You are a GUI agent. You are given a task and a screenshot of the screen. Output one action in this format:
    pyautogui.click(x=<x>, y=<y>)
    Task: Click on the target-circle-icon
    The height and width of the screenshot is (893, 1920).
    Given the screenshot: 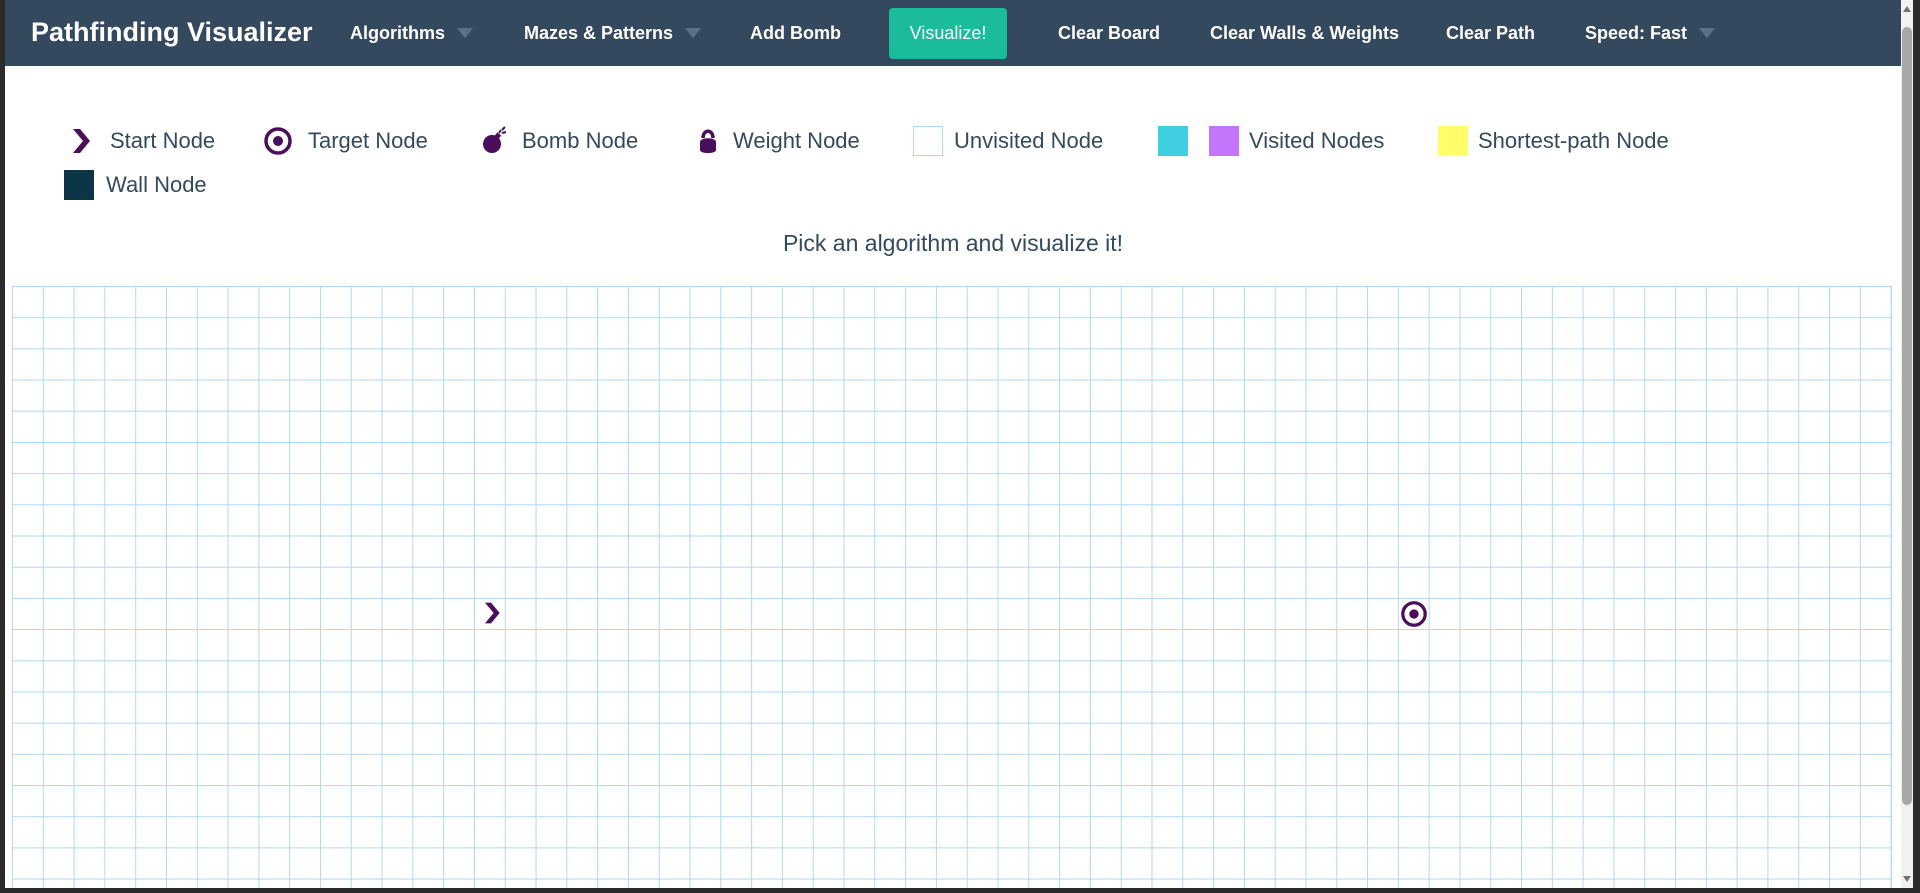 What is the action you would take?
    pyautogui.click(x=278, y=141)
    